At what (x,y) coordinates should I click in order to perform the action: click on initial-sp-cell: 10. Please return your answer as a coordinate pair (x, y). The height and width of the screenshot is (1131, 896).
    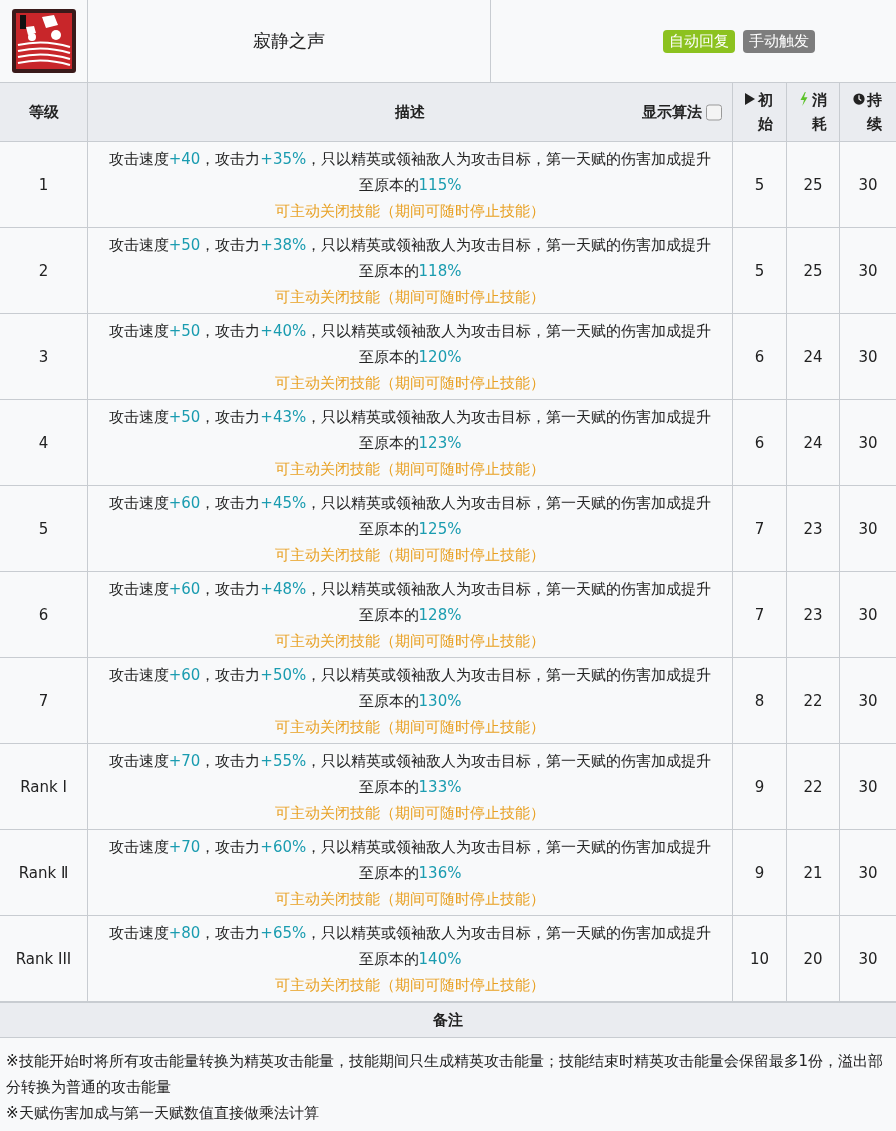
    Looking at the image, I should click on (759, 958).